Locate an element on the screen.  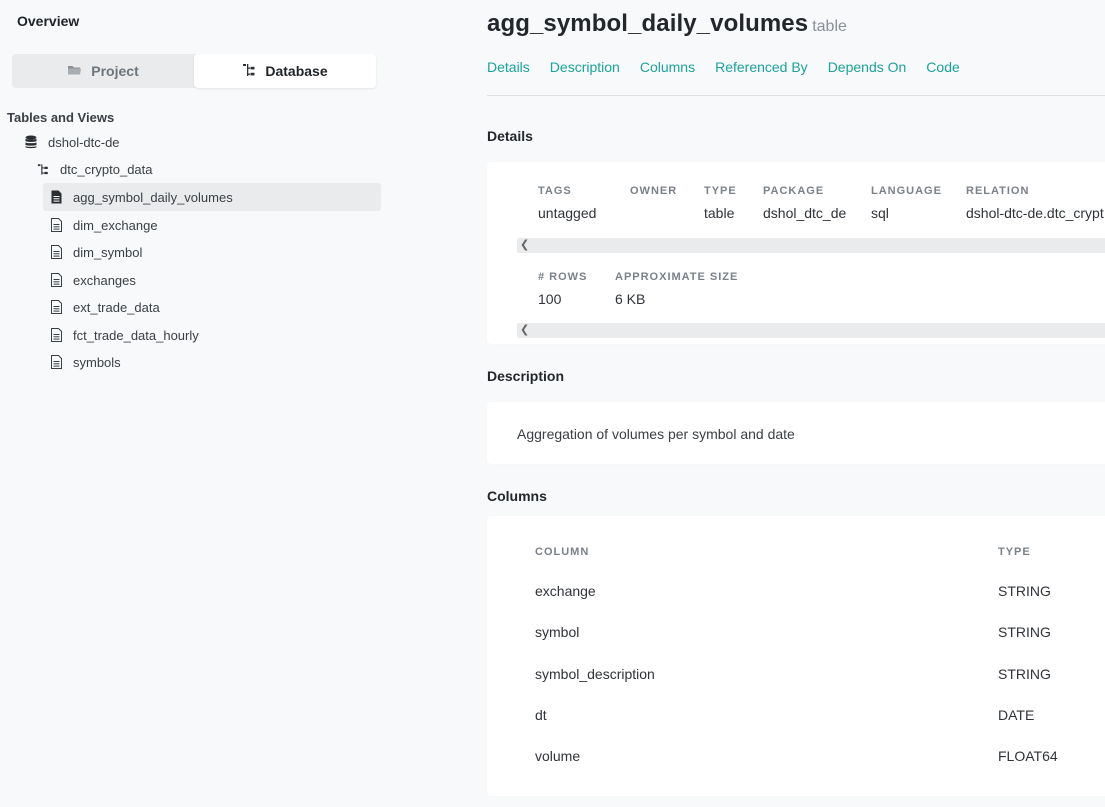
column-name-cell: exchange is located at coordinates (565, 591).